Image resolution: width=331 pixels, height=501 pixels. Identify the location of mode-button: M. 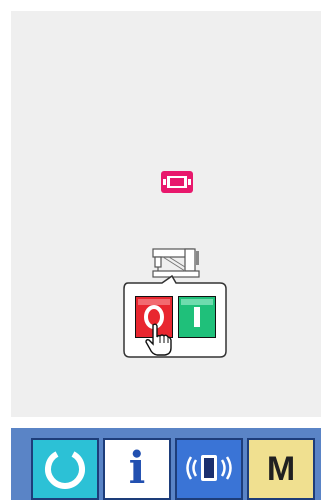
(281, 469).